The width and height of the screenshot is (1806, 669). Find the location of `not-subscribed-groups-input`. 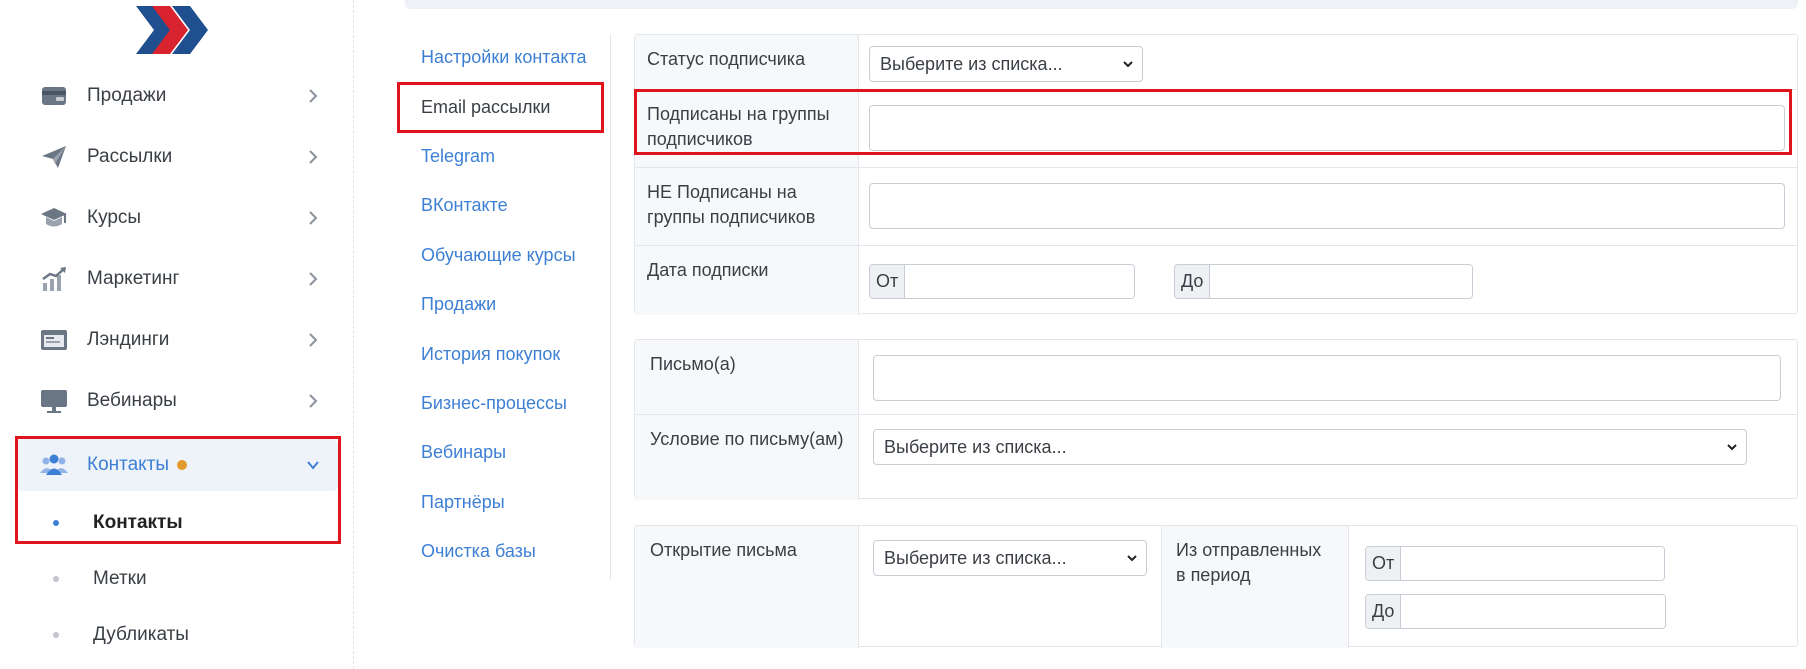

not-subscribed-groups-input is located at coordinates (1327, 206).